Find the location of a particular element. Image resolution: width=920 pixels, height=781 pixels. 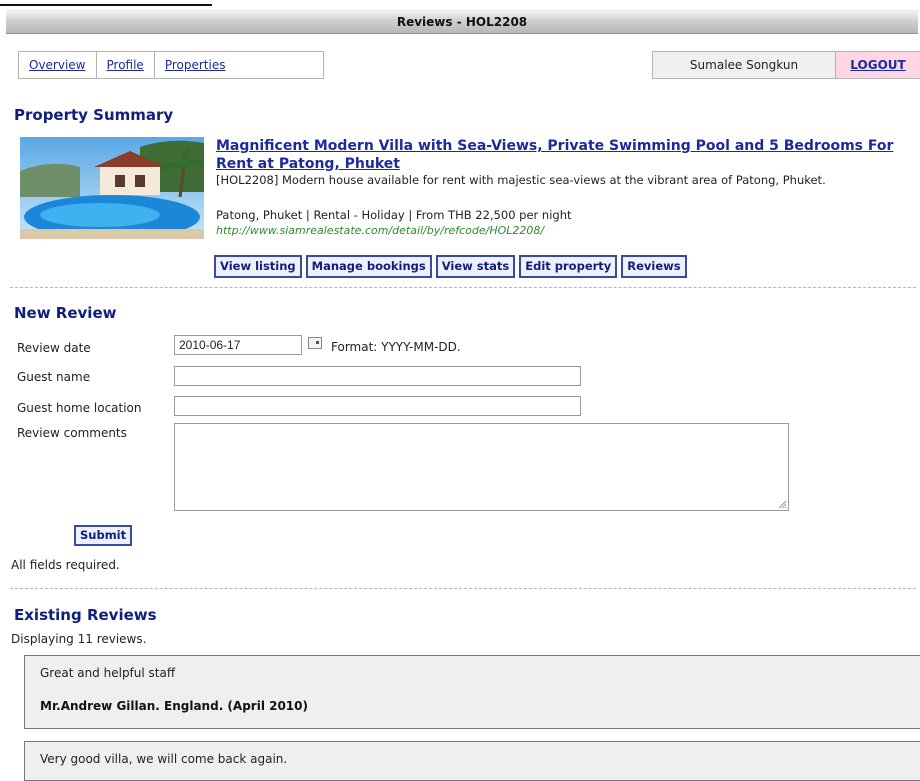

property-thumbnail is located at coordinates (112, 188).